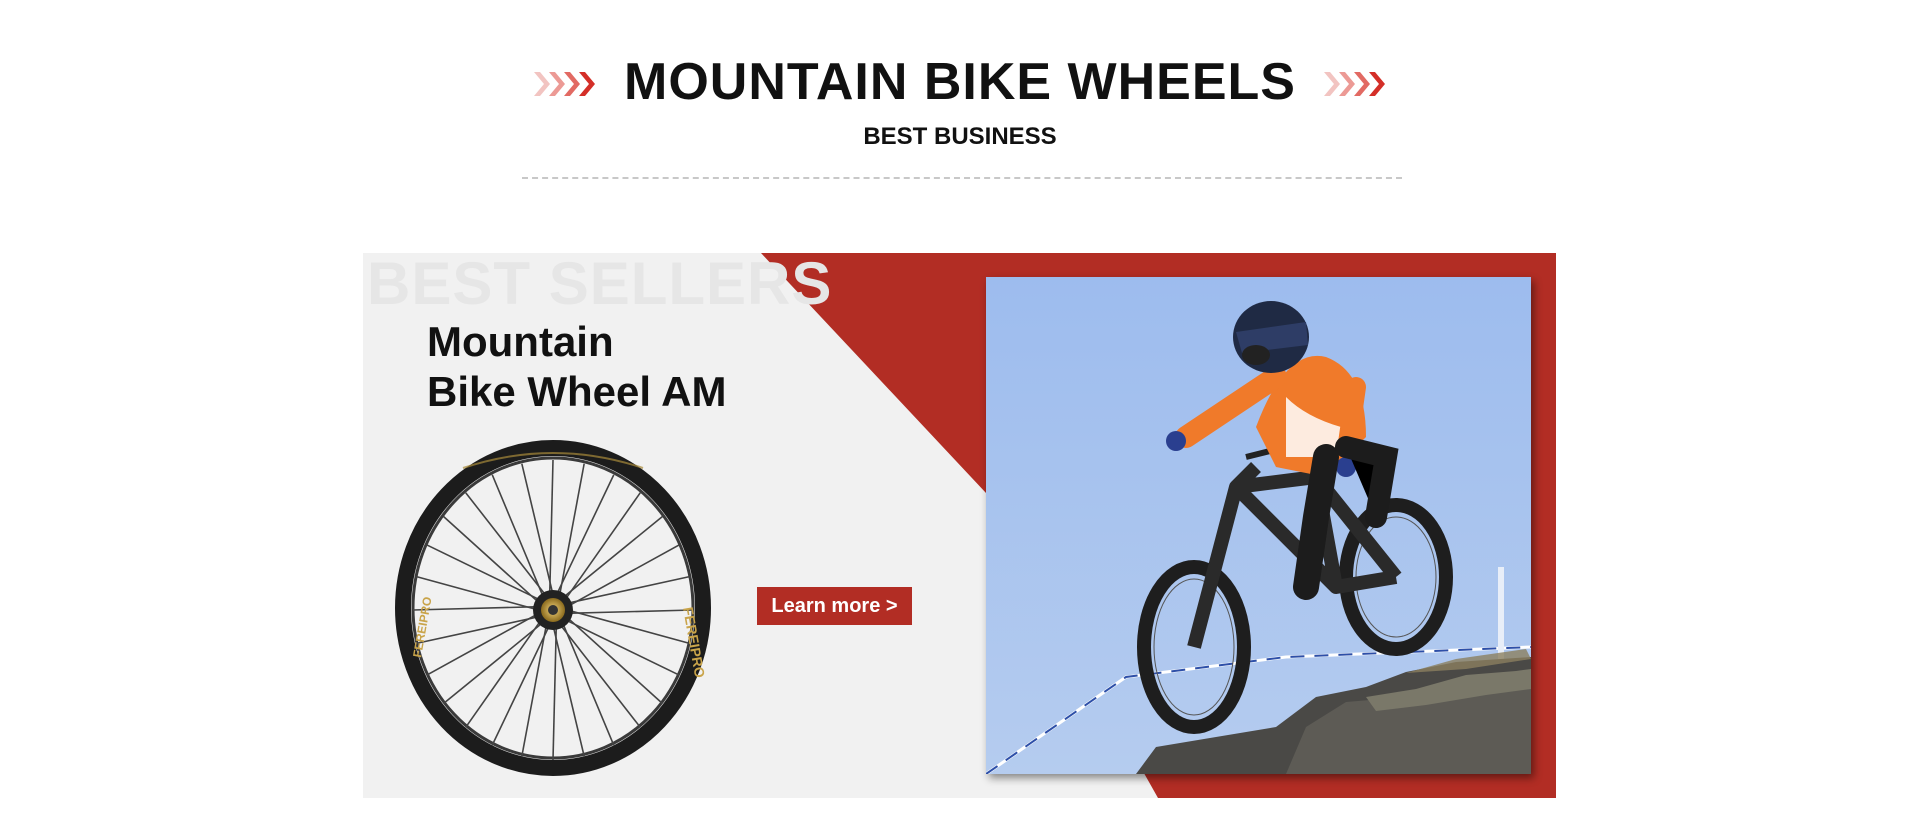 The image size is (1920, 835). Describe the element at coordinates (553, 608) in the screenshot. I see `wheel-image: FEREIPRO FEREIPRO` at that location.